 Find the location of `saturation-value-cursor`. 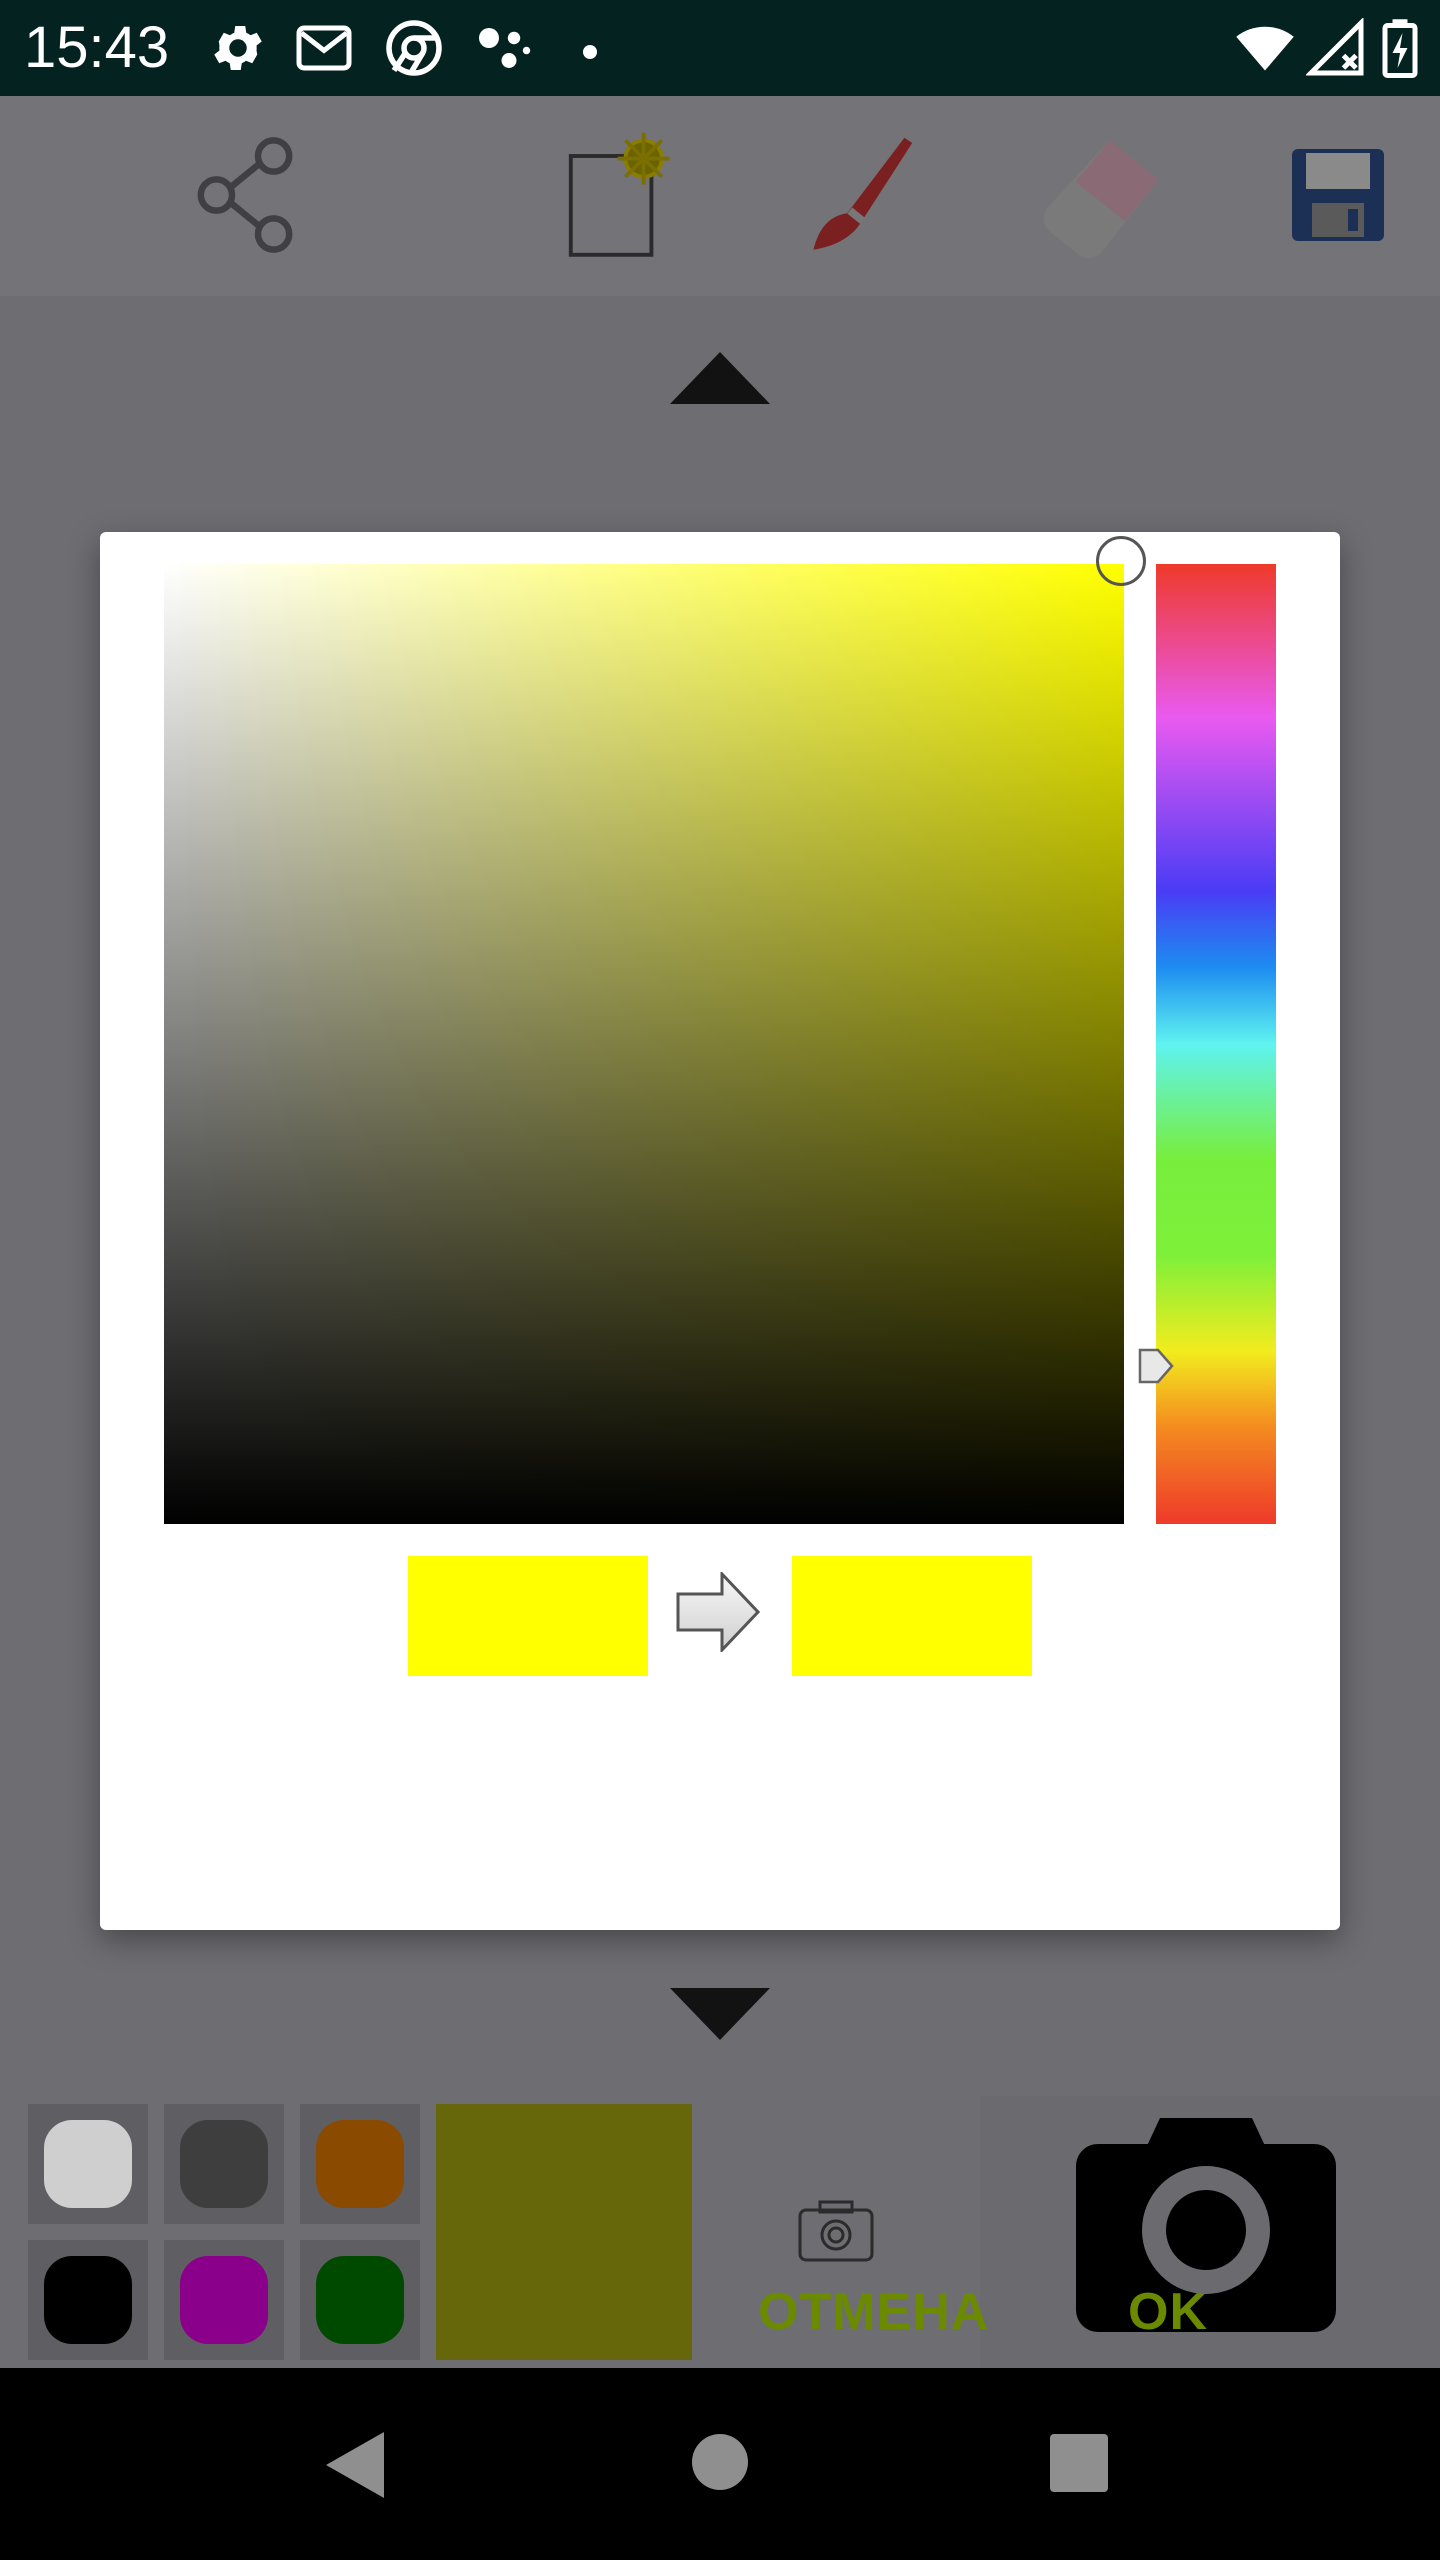

saturation-value-cursor is located at coordinates (1121, 561).